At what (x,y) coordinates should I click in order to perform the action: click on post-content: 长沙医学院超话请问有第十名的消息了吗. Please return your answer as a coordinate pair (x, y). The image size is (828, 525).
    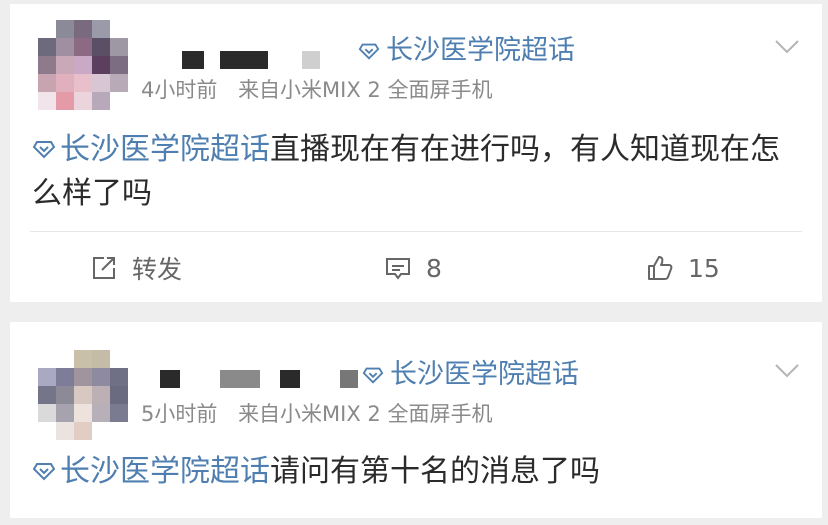
    Looking at the image, I should click on (417, 472).